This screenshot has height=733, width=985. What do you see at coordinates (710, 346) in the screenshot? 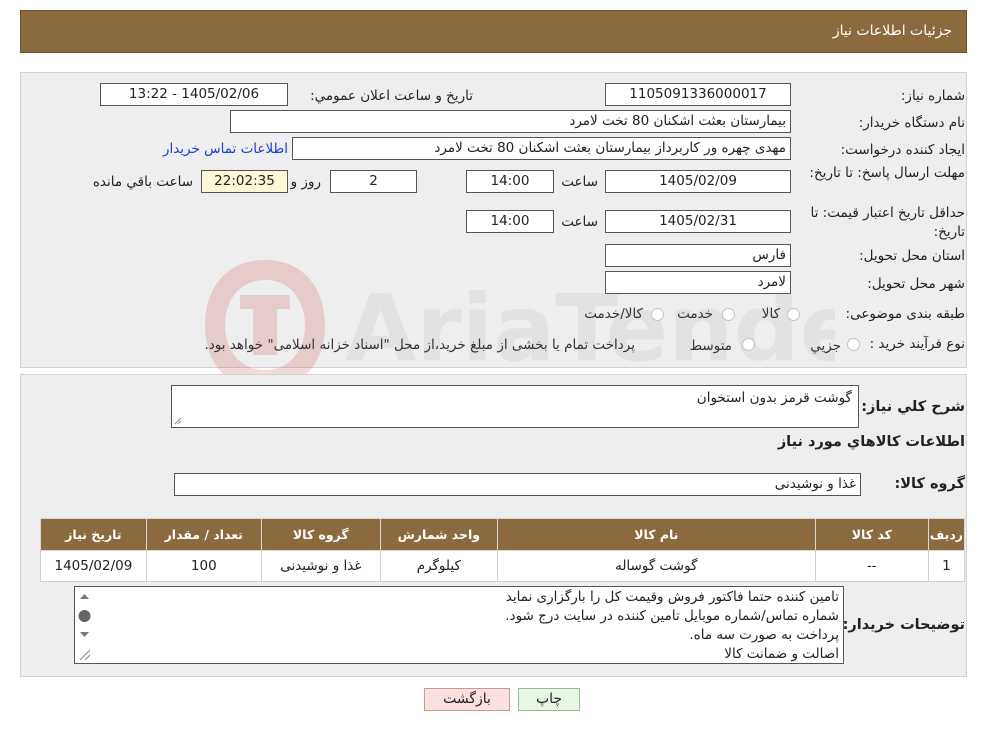
I see `process-option-medium: متوسط` at bounding box center [710, 346].